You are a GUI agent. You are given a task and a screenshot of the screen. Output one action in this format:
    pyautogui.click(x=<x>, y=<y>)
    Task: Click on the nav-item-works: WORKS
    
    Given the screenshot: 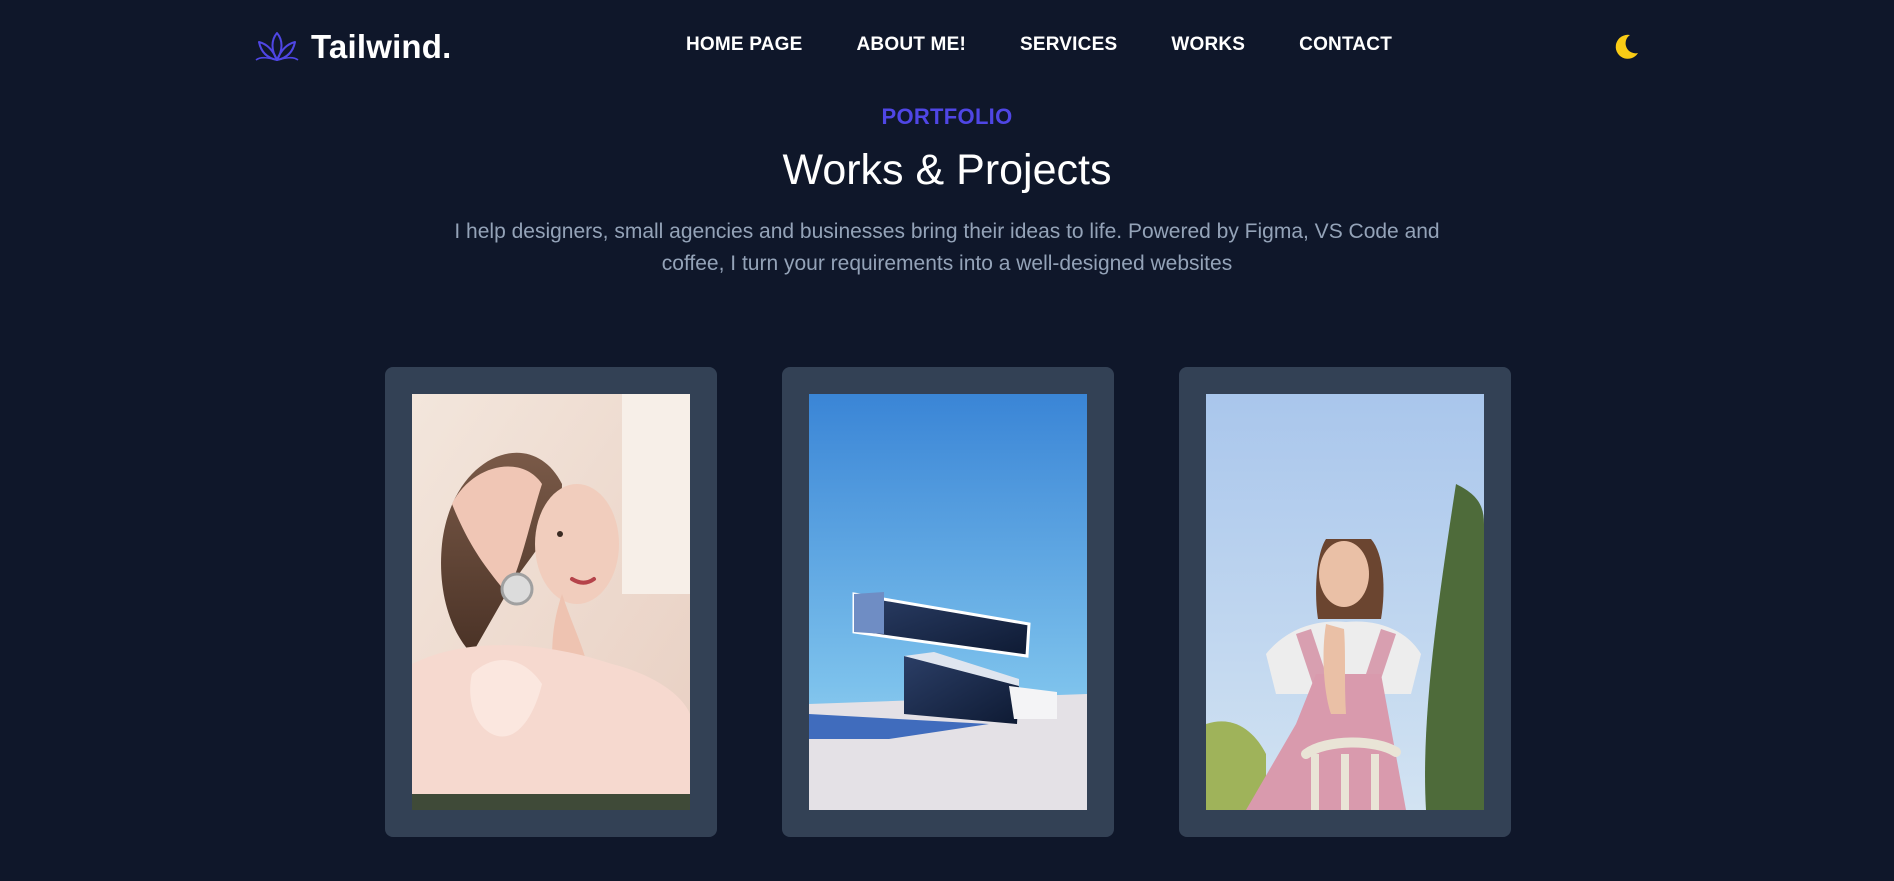 What is the action you would take?
    pyautogui.click(x=1208, y=45)
    